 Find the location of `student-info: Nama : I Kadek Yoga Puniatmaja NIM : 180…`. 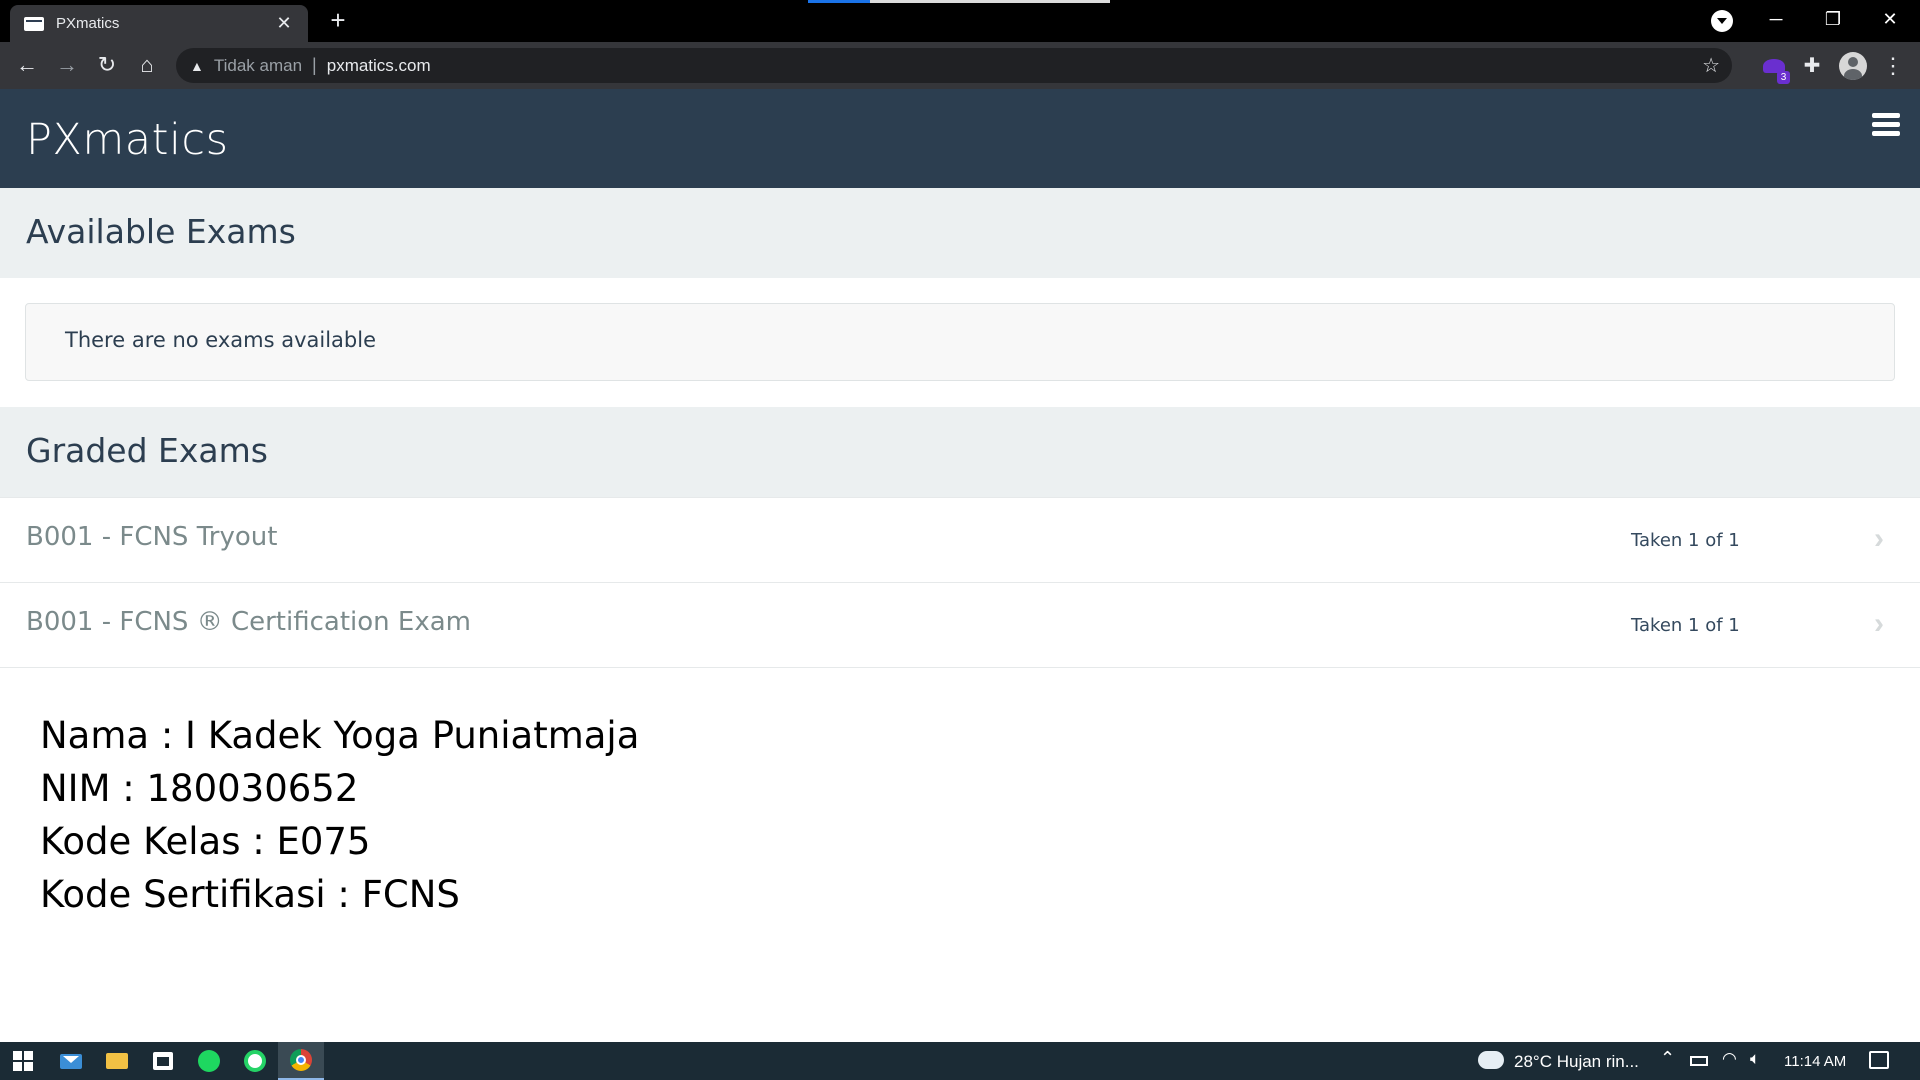

student-info: Nama : I Kadek Yoga Puniatmaja NIM : 180… is located at coordinates (339, 815).